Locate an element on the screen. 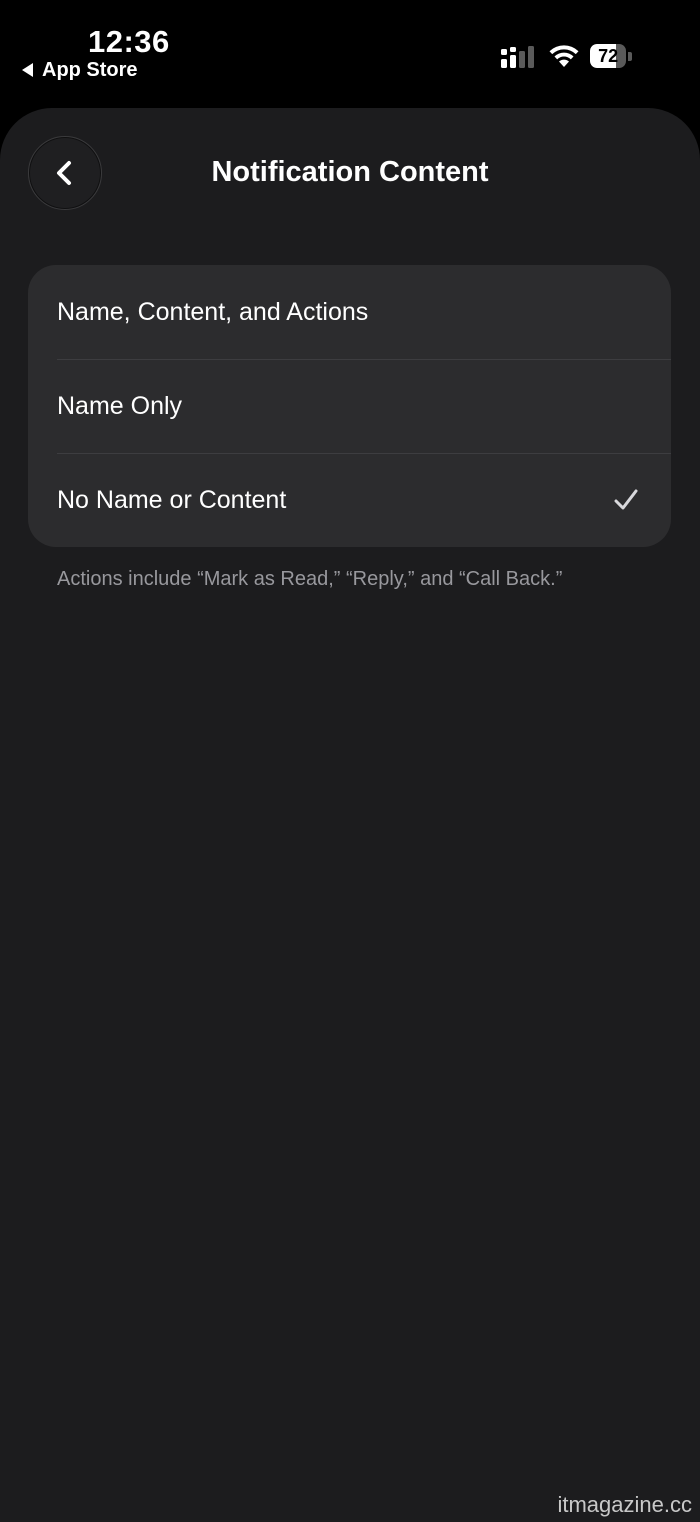  option-label: No Name or Content is located at coordinates (172, 499).